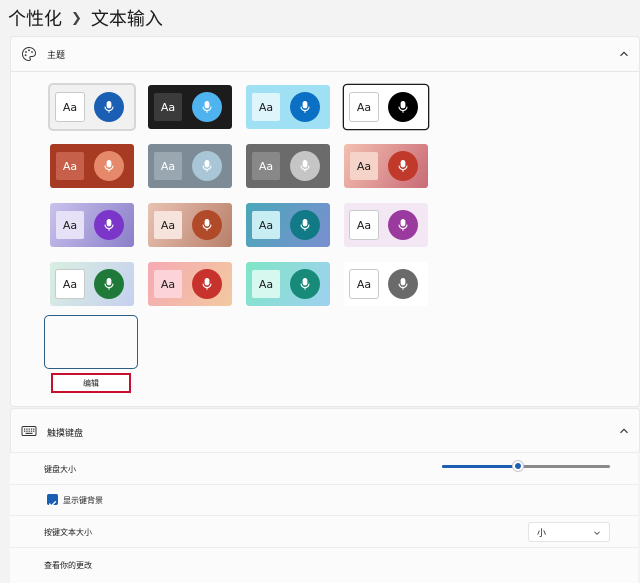 The image size is (640, 583). What do you see at coordinates (85, 18) in the screenshot?
I see `breadcrumb: 个性化 ❯ 文本输入` at bounding box center [85, 18].